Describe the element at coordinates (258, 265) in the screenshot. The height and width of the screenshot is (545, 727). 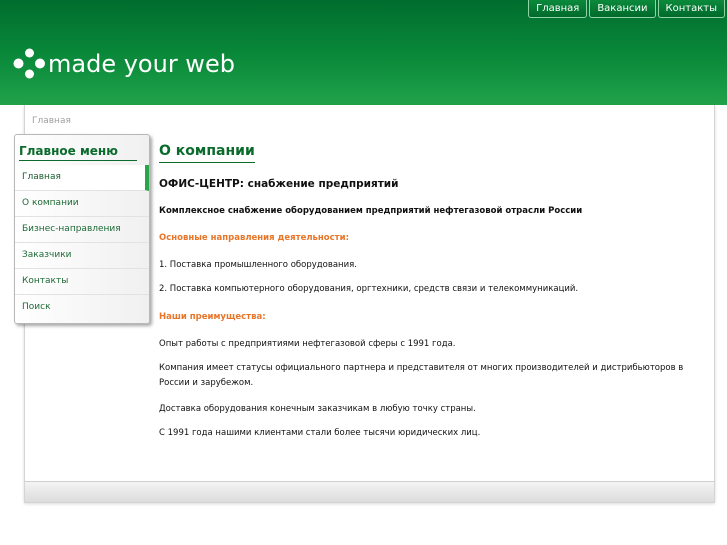
I see `direction-item-1: 1. Поставка промышленного оборудования.` at that location.